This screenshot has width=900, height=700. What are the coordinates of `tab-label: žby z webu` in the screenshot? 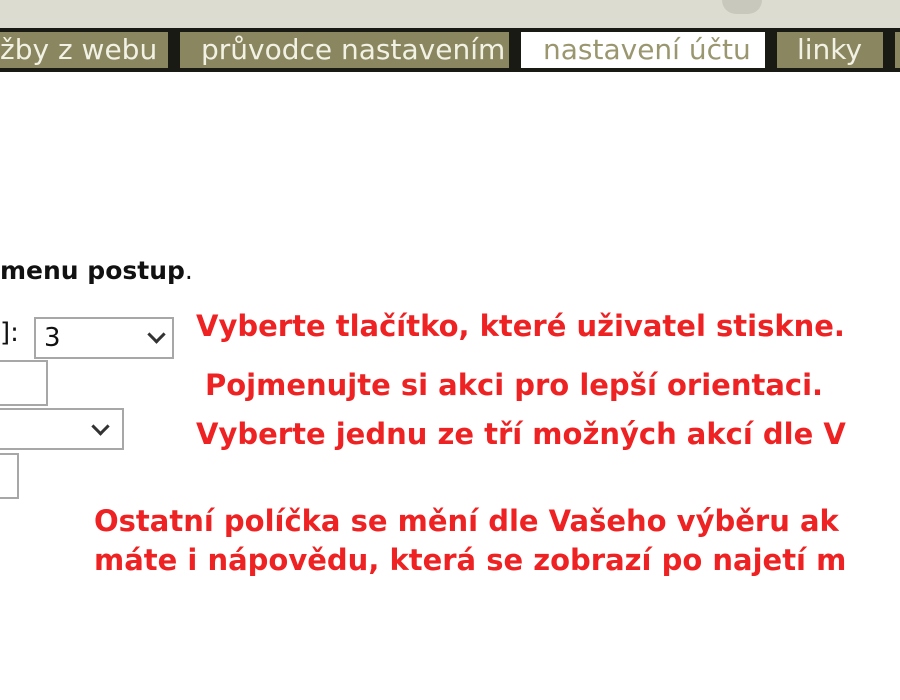 It's located at (79, 49).